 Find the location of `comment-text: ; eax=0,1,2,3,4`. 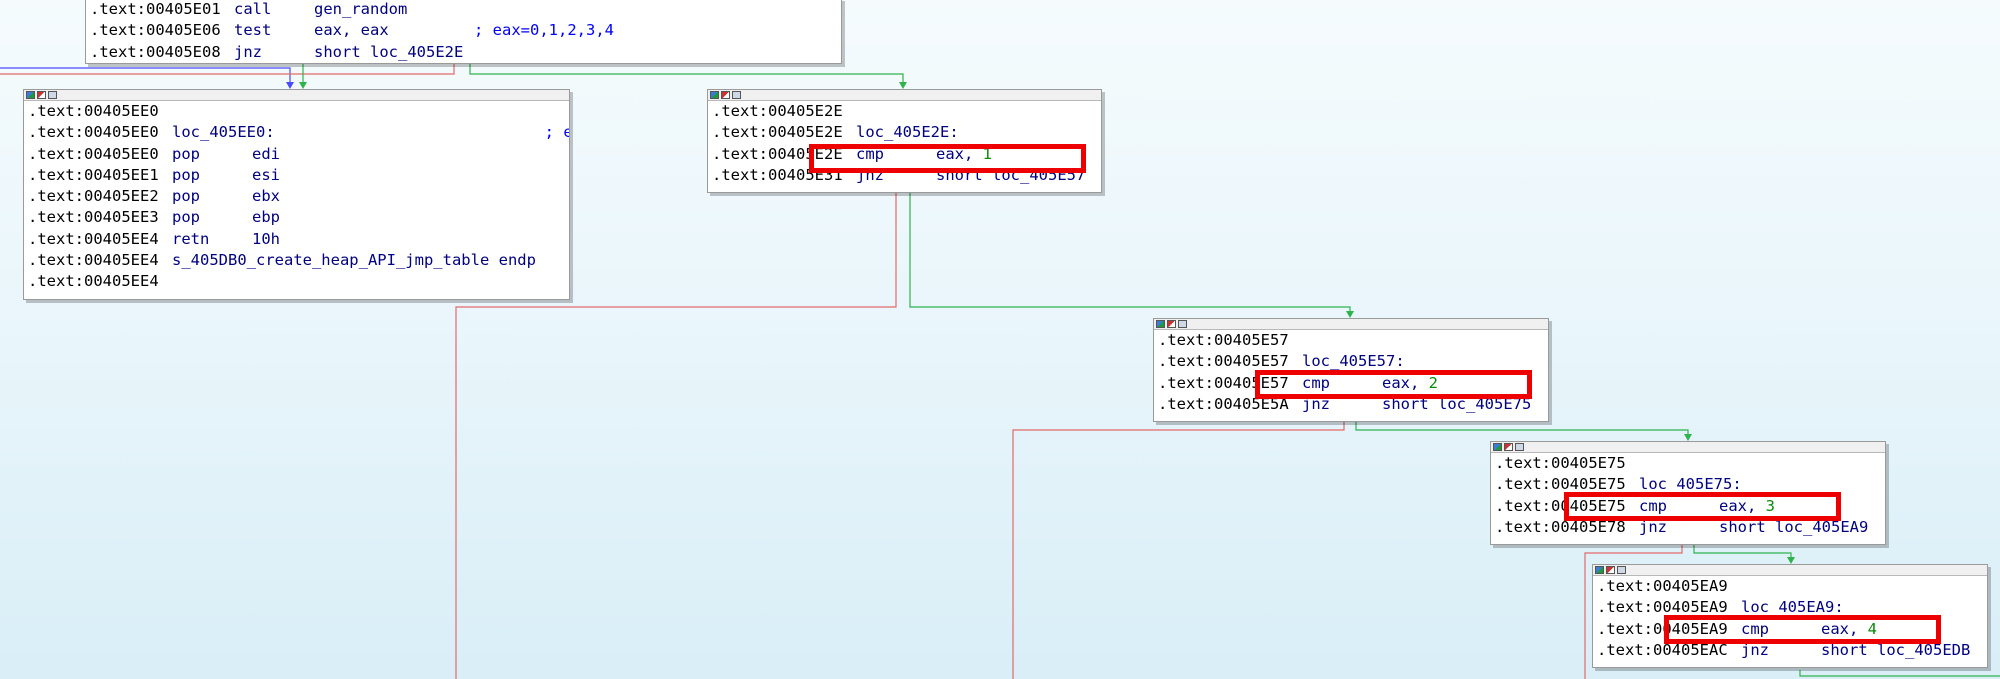

comment-text: ; eax=0,1,2,3,4 is located at coordinates (544, 30).